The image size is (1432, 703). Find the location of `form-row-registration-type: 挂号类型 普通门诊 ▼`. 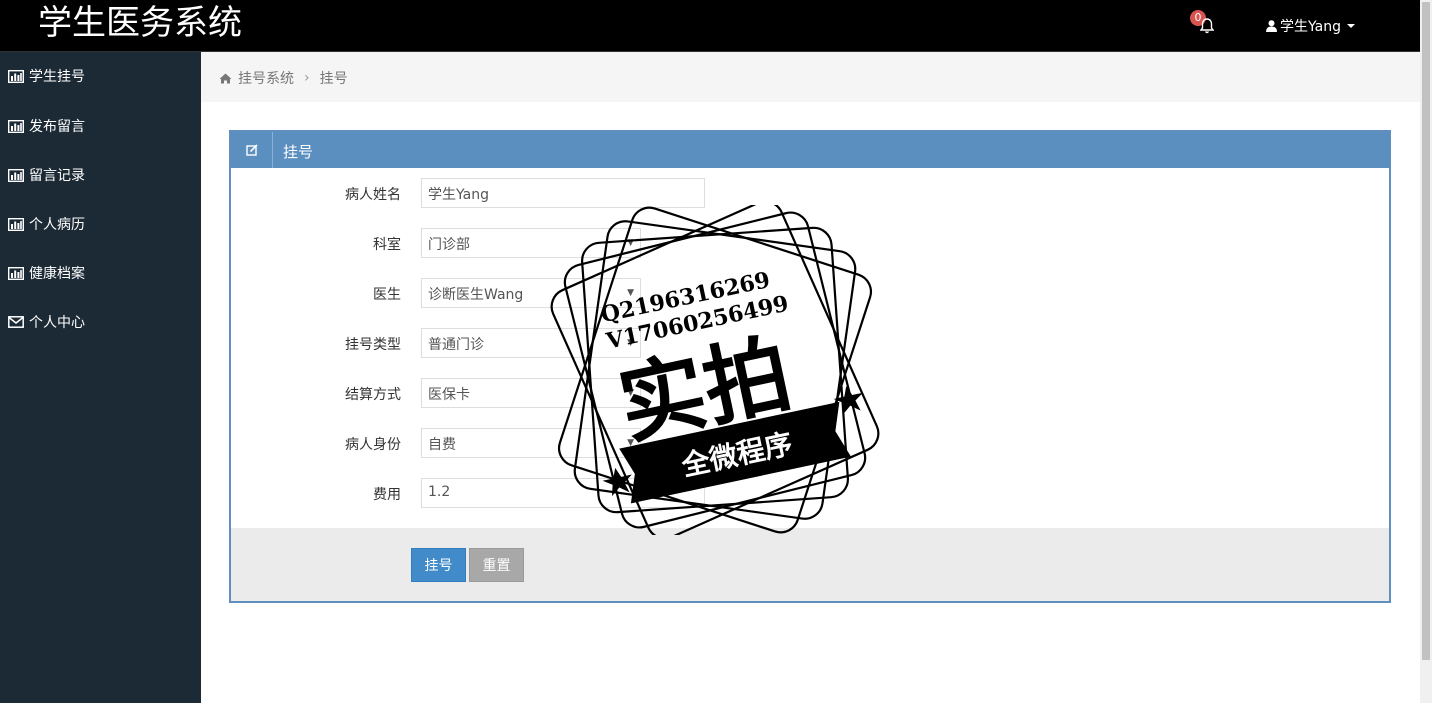

form-row-registration-type: 挂号类型 普通门诊 ▼ is located at coordinates (810, 343).